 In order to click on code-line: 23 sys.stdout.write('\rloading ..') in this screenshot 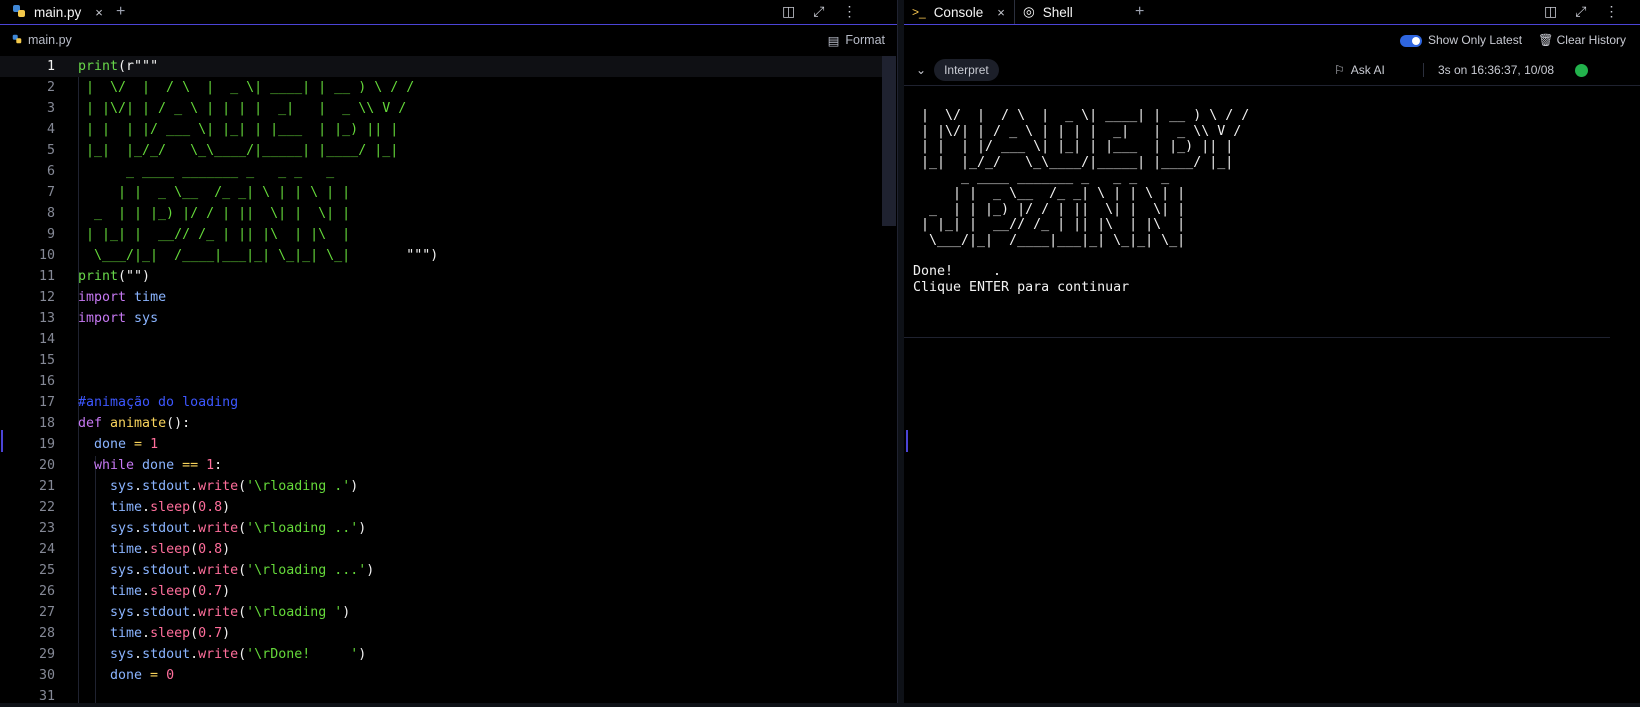, I will do `click(441, 528)`.